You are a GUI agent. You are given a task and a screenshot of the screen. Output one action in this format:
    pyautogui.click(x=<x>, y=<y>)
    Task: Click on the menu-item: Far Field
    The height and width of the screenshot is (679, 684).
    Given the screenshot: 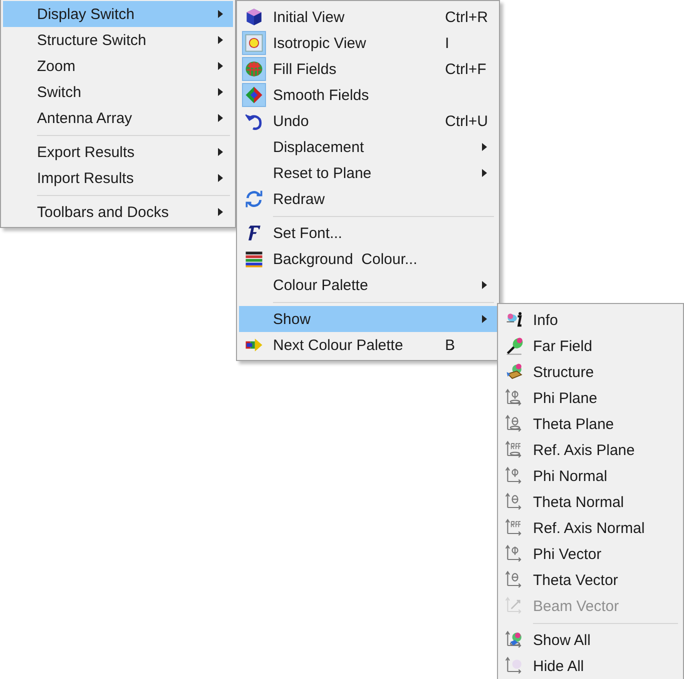 What is the action you would take?
    pyautogui.click(x=590, y=346)
    